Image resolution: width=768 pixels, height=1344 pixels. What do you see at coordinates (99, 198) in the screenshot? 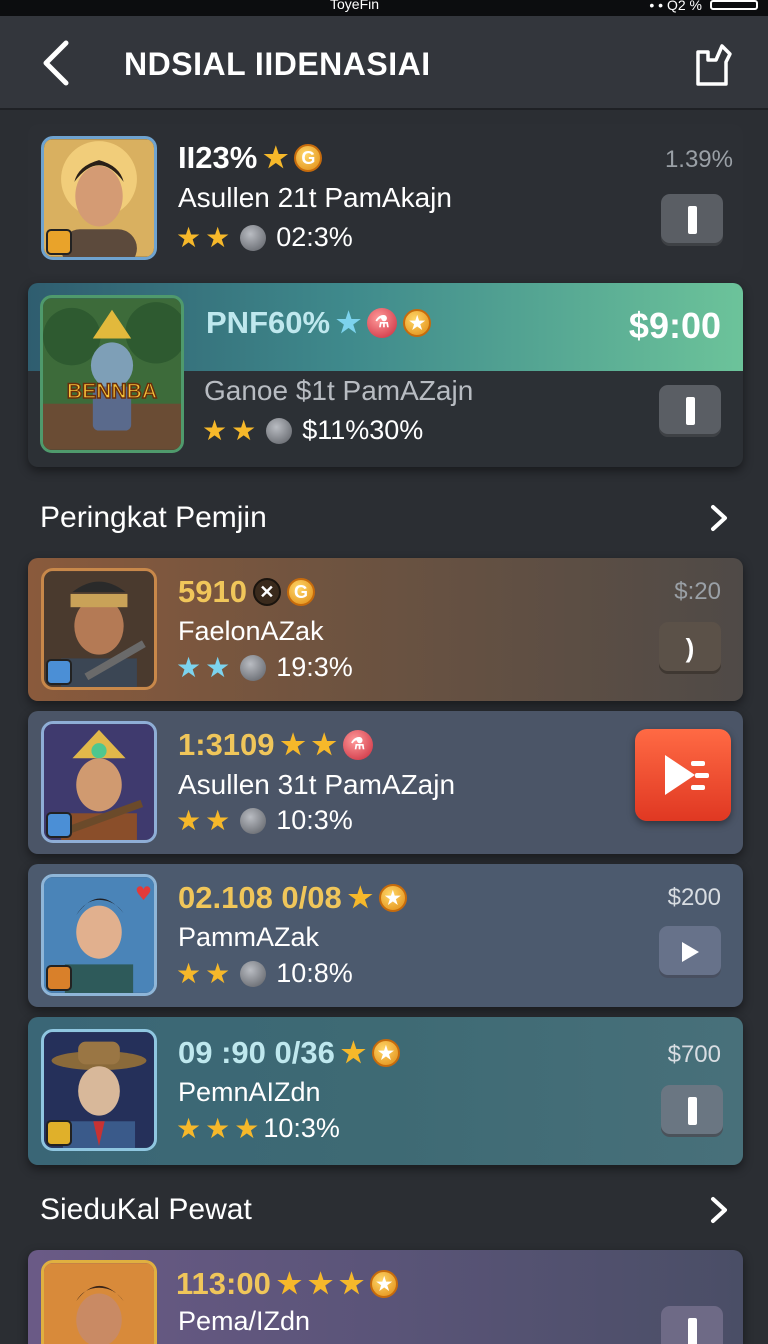
I see `hero-portrait-thumbnail` at bounding box center [99, 198].